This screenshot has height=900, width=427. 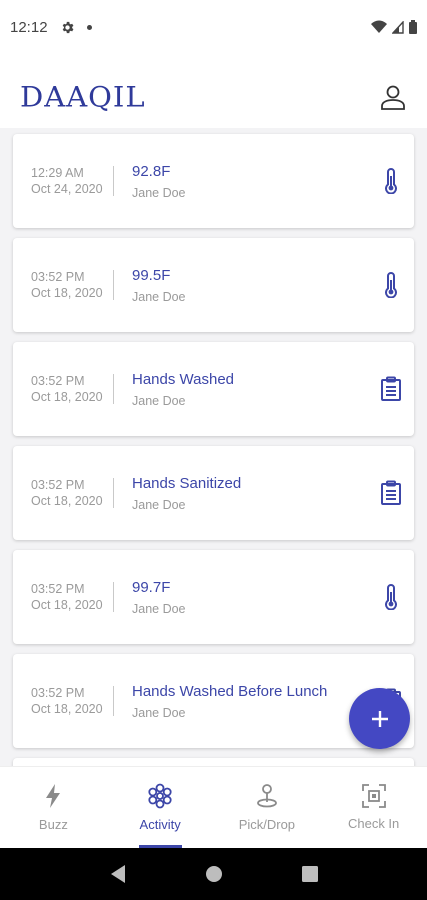 What do you see at coordinates (151, 275) in the screenshot?
I see `activity-title: 99.5F` at bounding box center [151, 275].